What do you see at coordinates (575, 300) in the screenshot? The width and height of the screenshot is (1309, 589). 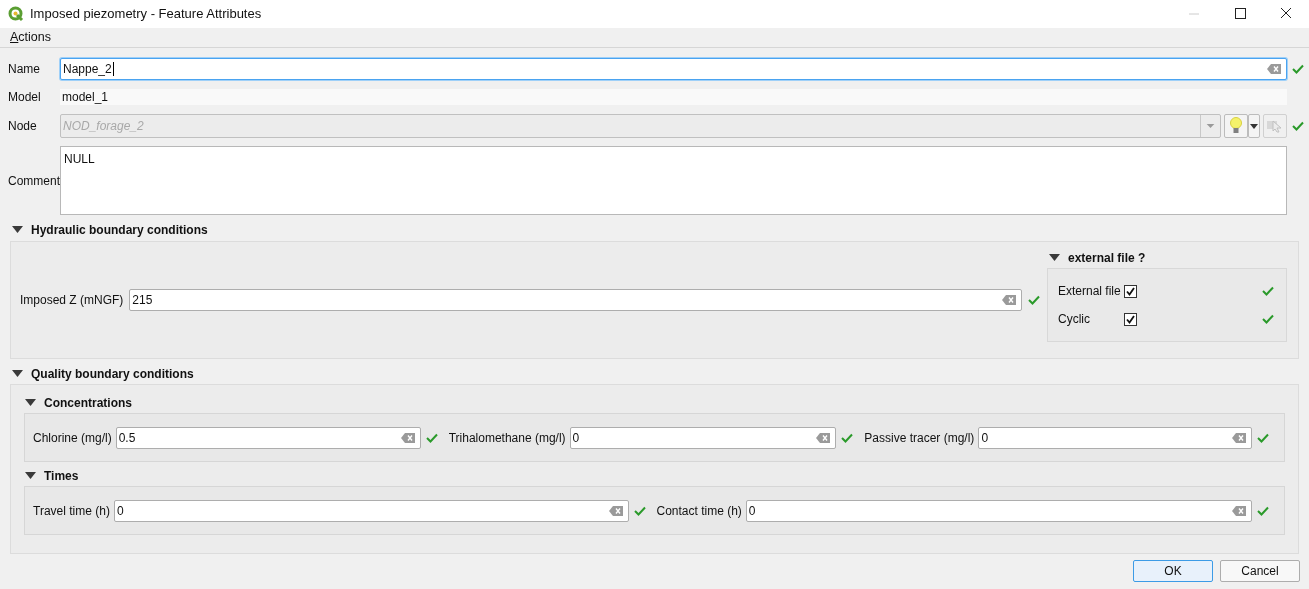 I see `text-field: 215` at bounding box center [575, 300].